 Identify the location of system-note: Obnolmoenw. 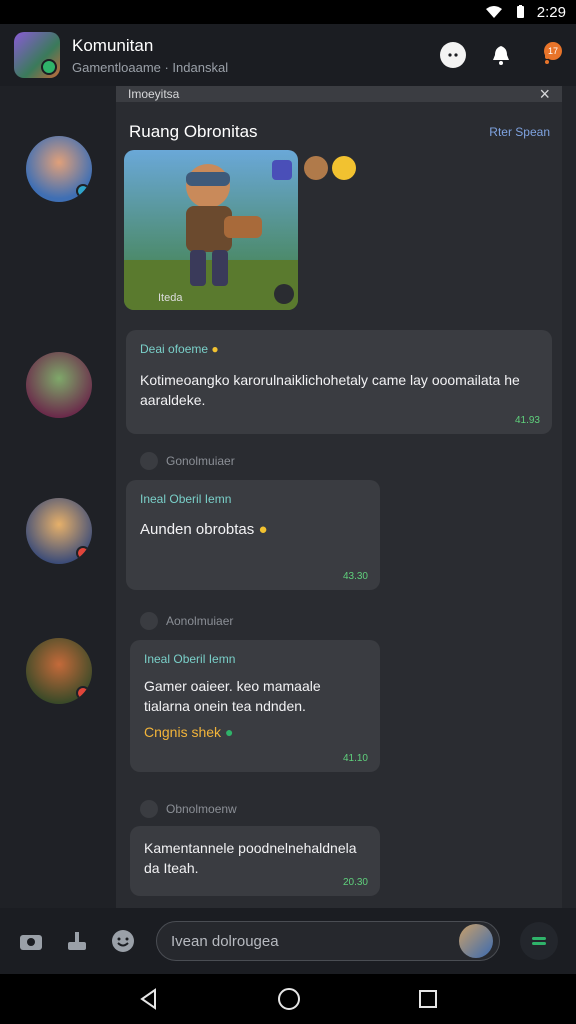
(188, 809).